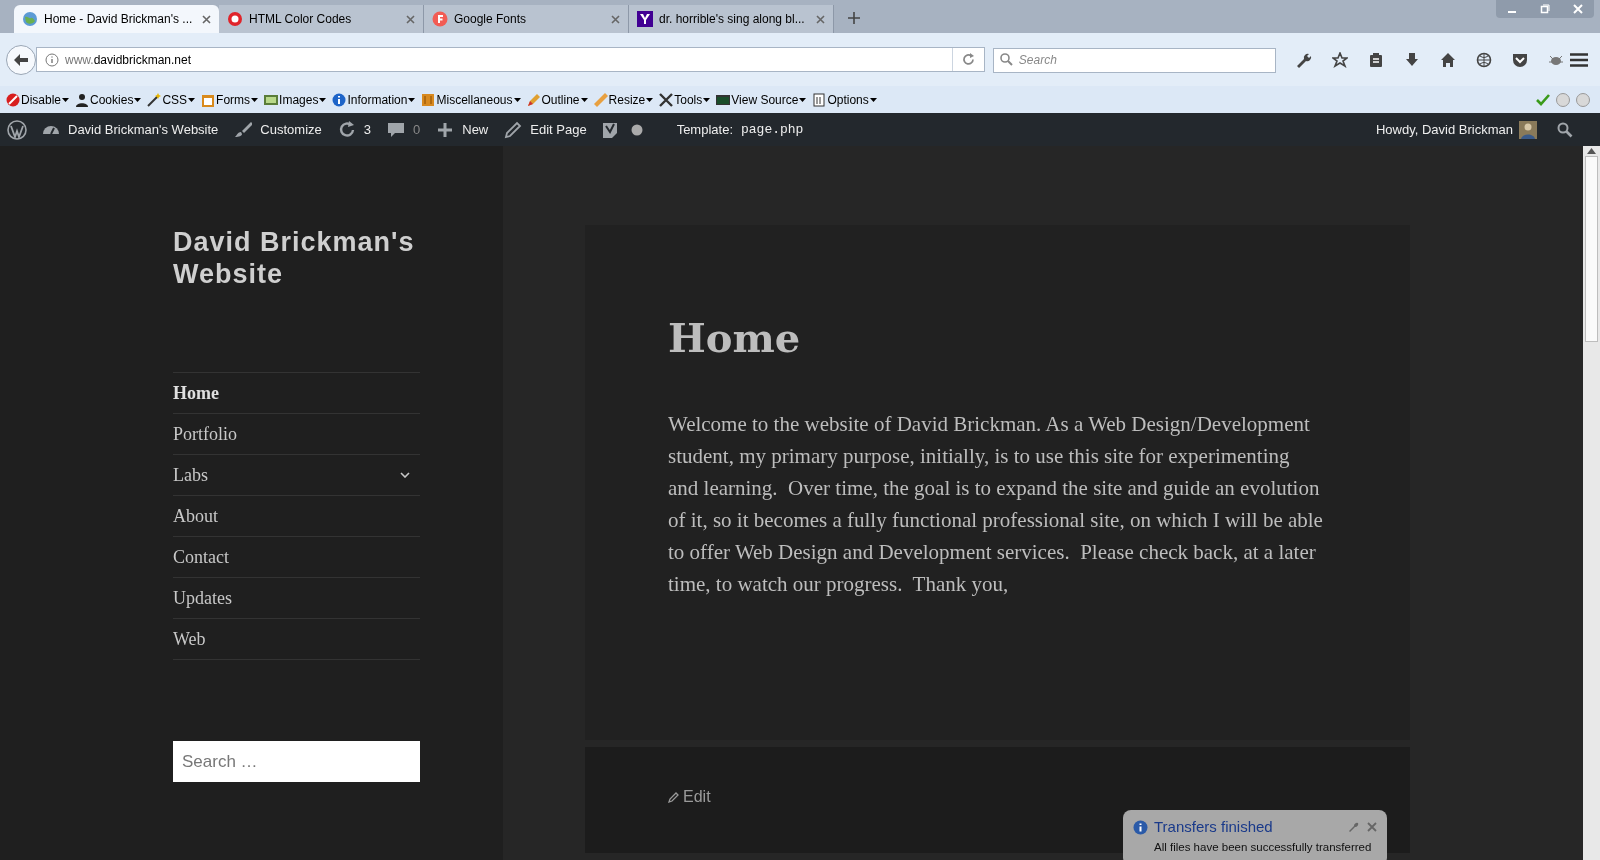 The image size is (1600, 860). I want to click on maximize-icon, so click(1545, 9).